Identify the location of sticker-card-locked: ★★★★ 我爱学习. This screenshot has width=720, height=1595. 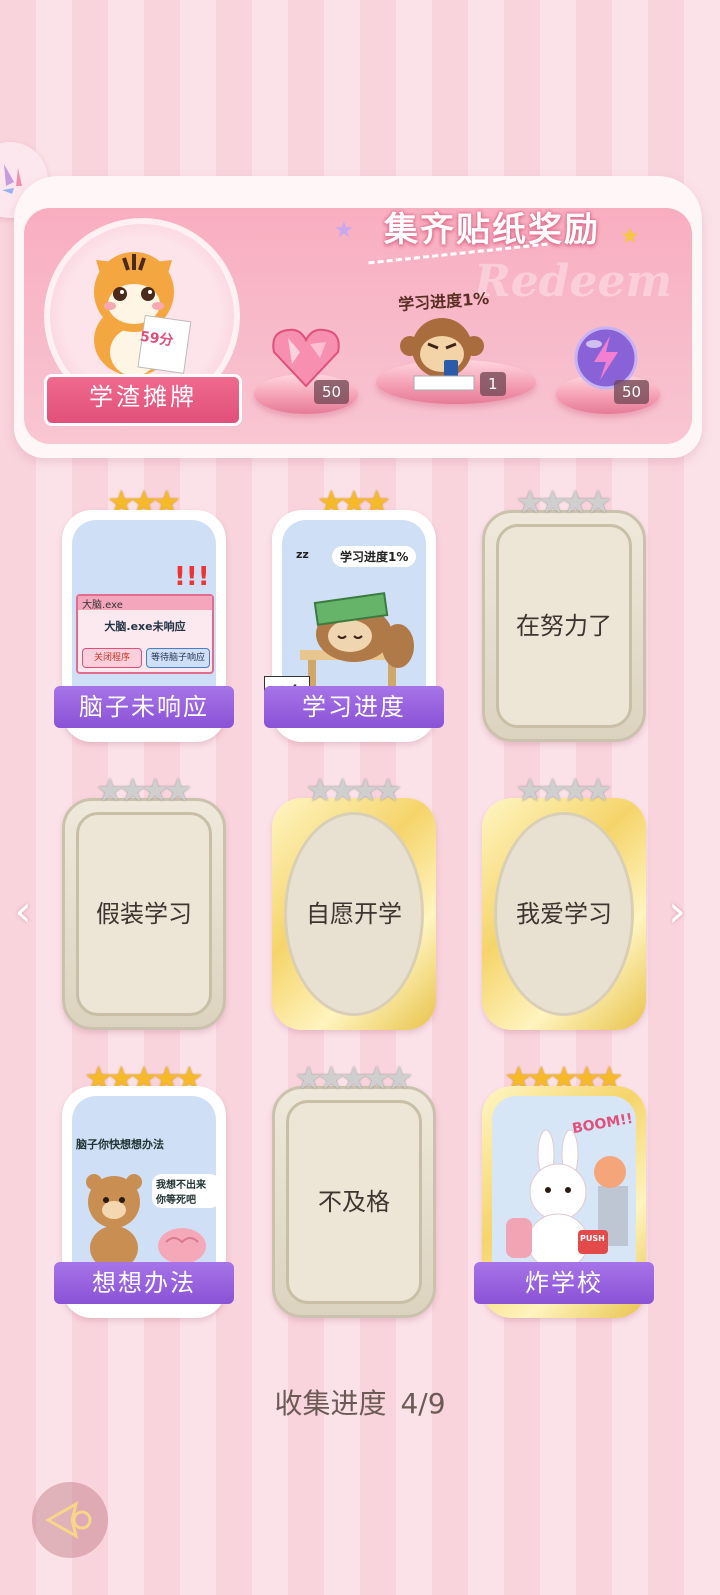
(564, 900).